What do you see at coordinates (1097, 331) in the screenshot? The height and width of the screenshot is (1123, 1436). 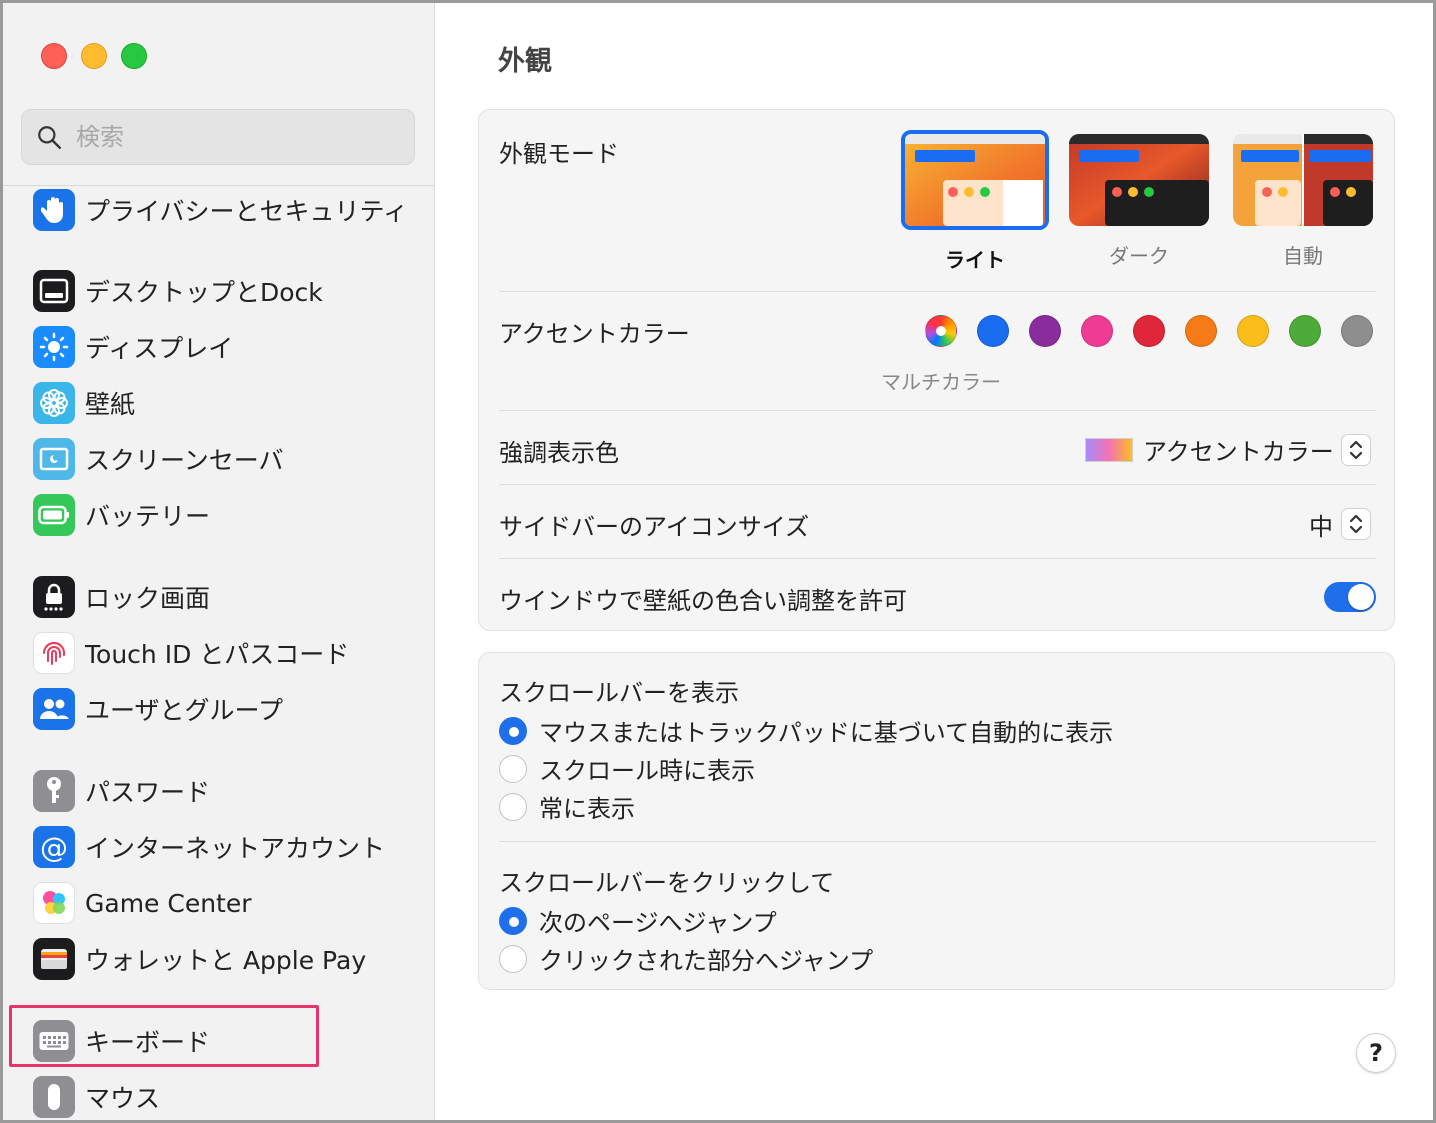 I see `accent-pink-swatch` at bounding box center [1097, 331].